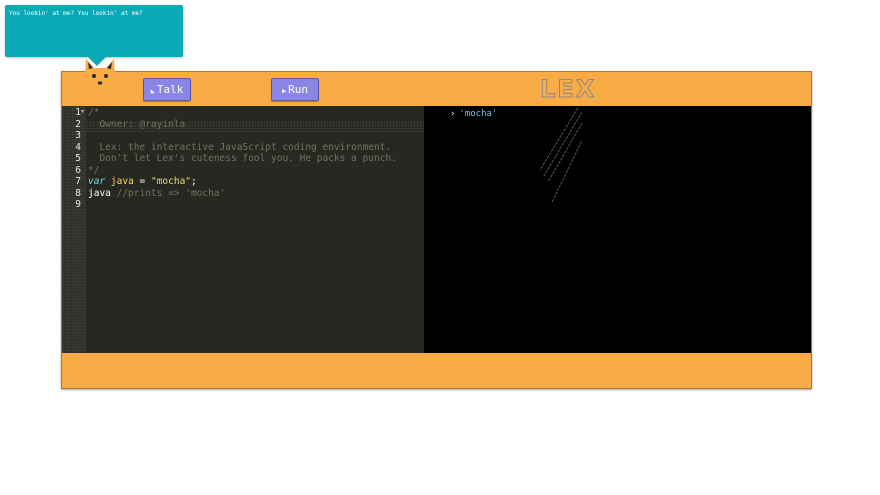  I want to click on play-icon: ▶, so click(284, 91).